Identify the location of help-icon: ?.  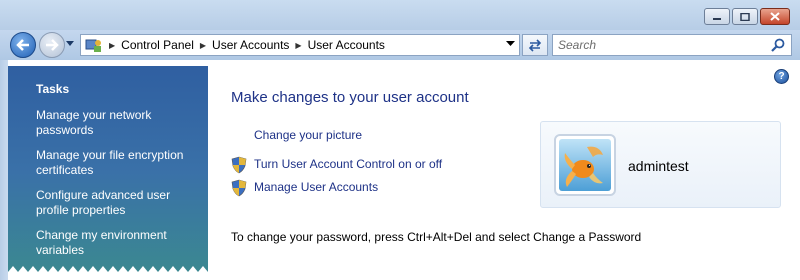
(781, 76).